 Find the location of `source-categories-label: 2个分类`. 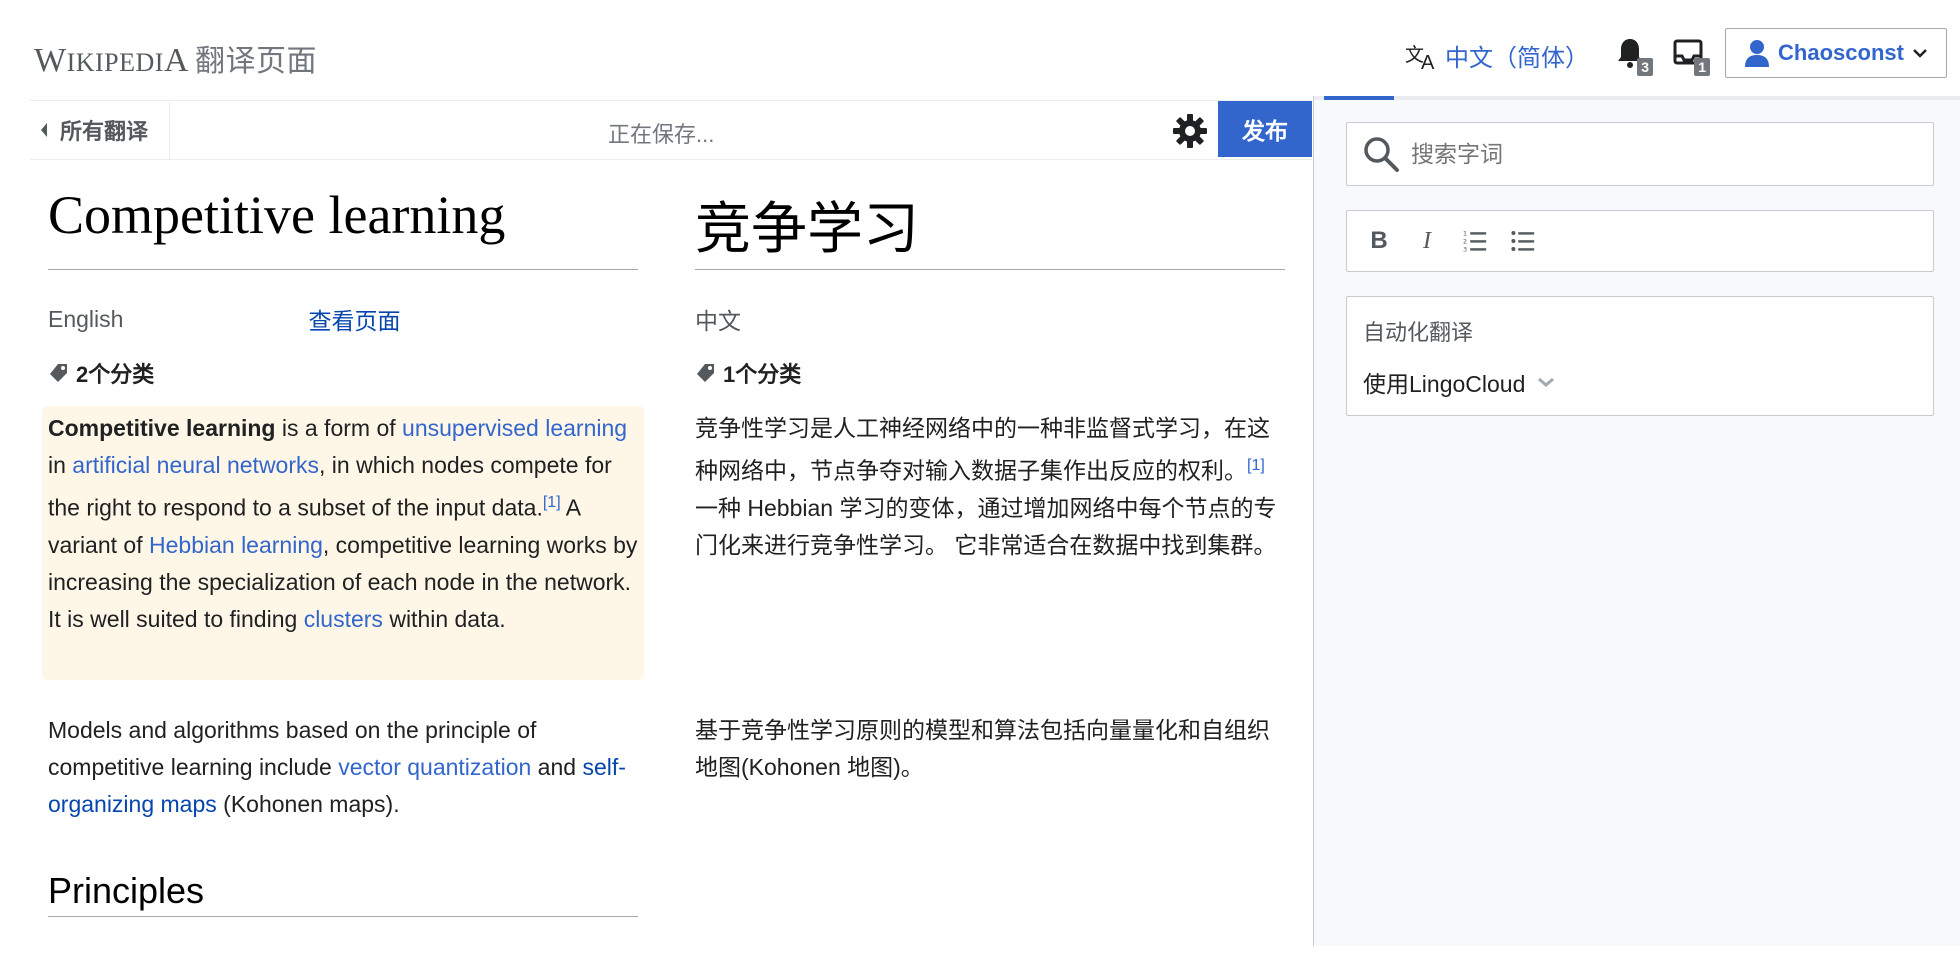

source-categories-label: 2个分类 is located at coordinates (115, 374).